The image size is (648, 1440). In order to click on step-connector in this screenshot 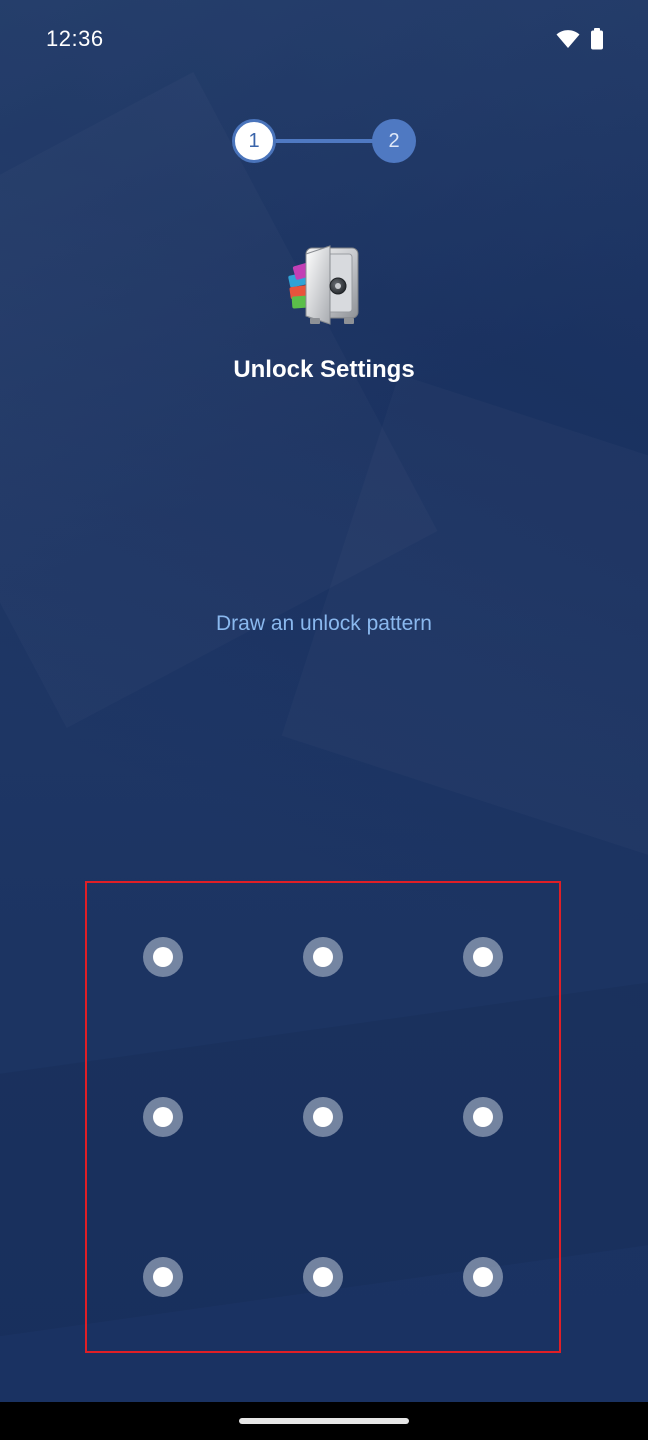, I will do `click(324, 141)`.